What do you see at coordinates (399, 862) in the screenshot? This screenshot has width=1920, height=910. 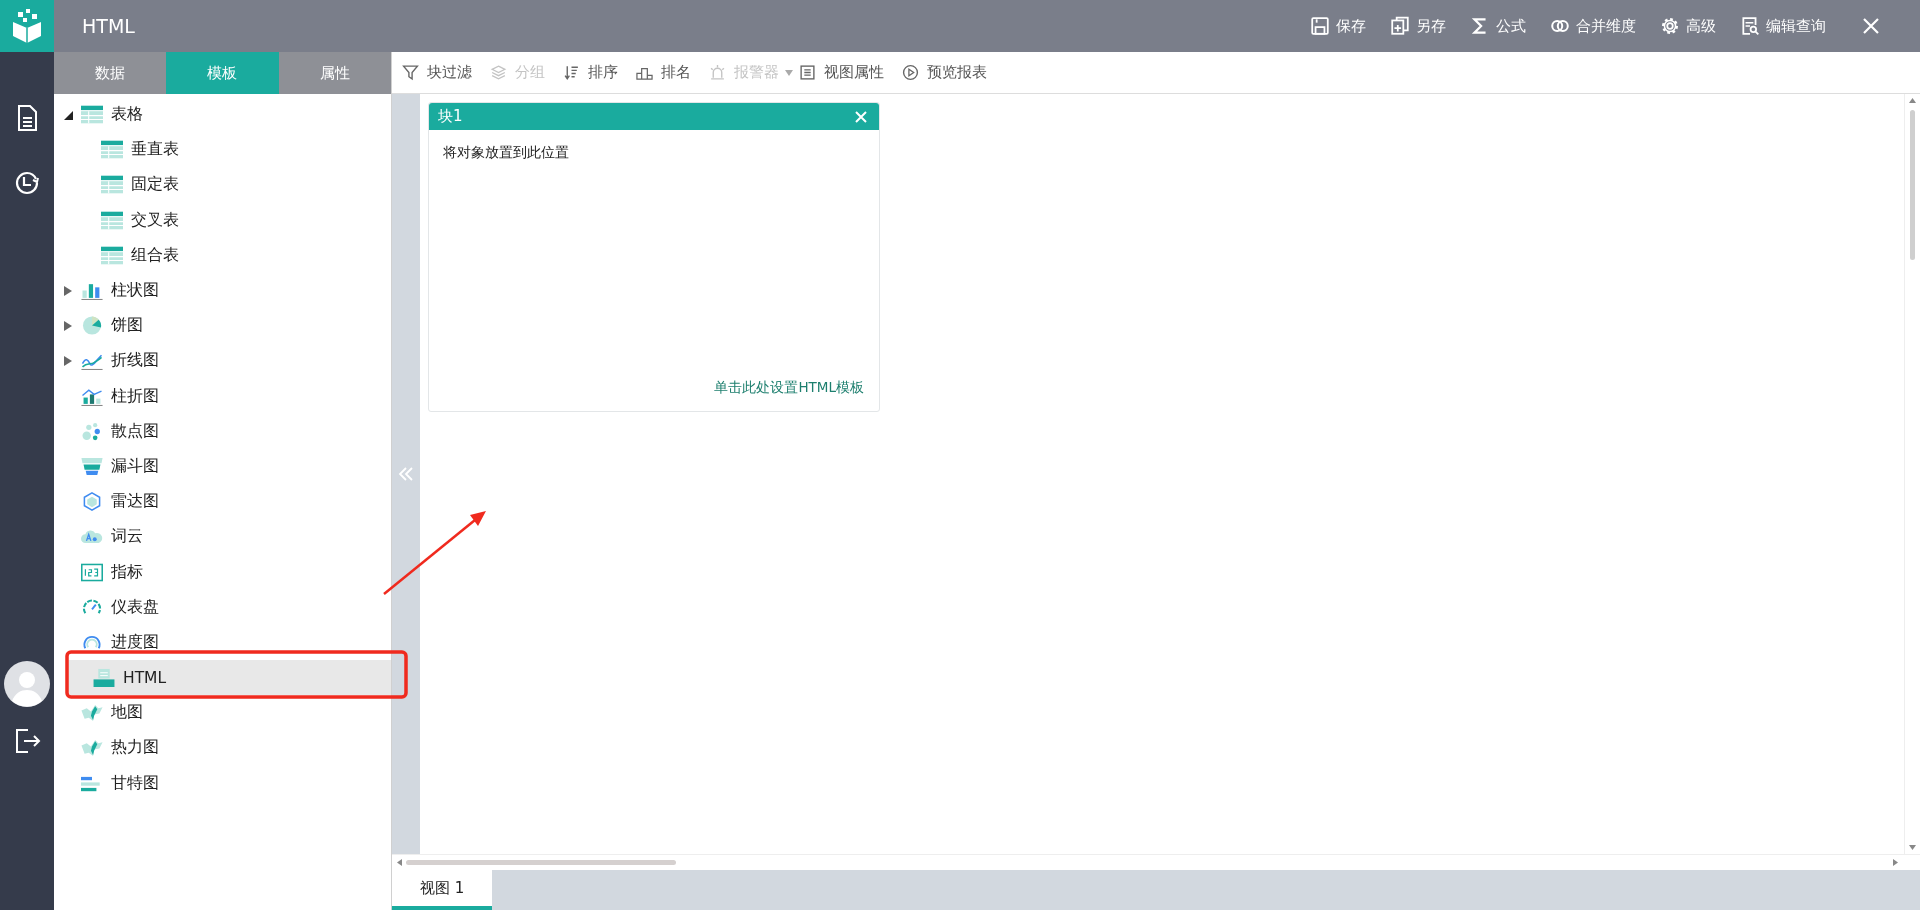 I see `scroll-left-icon` at bounding box center [399, 862].